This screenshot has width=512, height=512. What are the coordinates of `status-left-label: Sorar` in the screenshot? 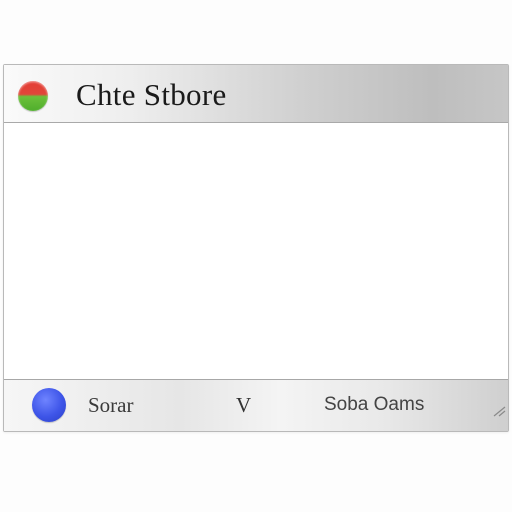 It's located at (111, 405).